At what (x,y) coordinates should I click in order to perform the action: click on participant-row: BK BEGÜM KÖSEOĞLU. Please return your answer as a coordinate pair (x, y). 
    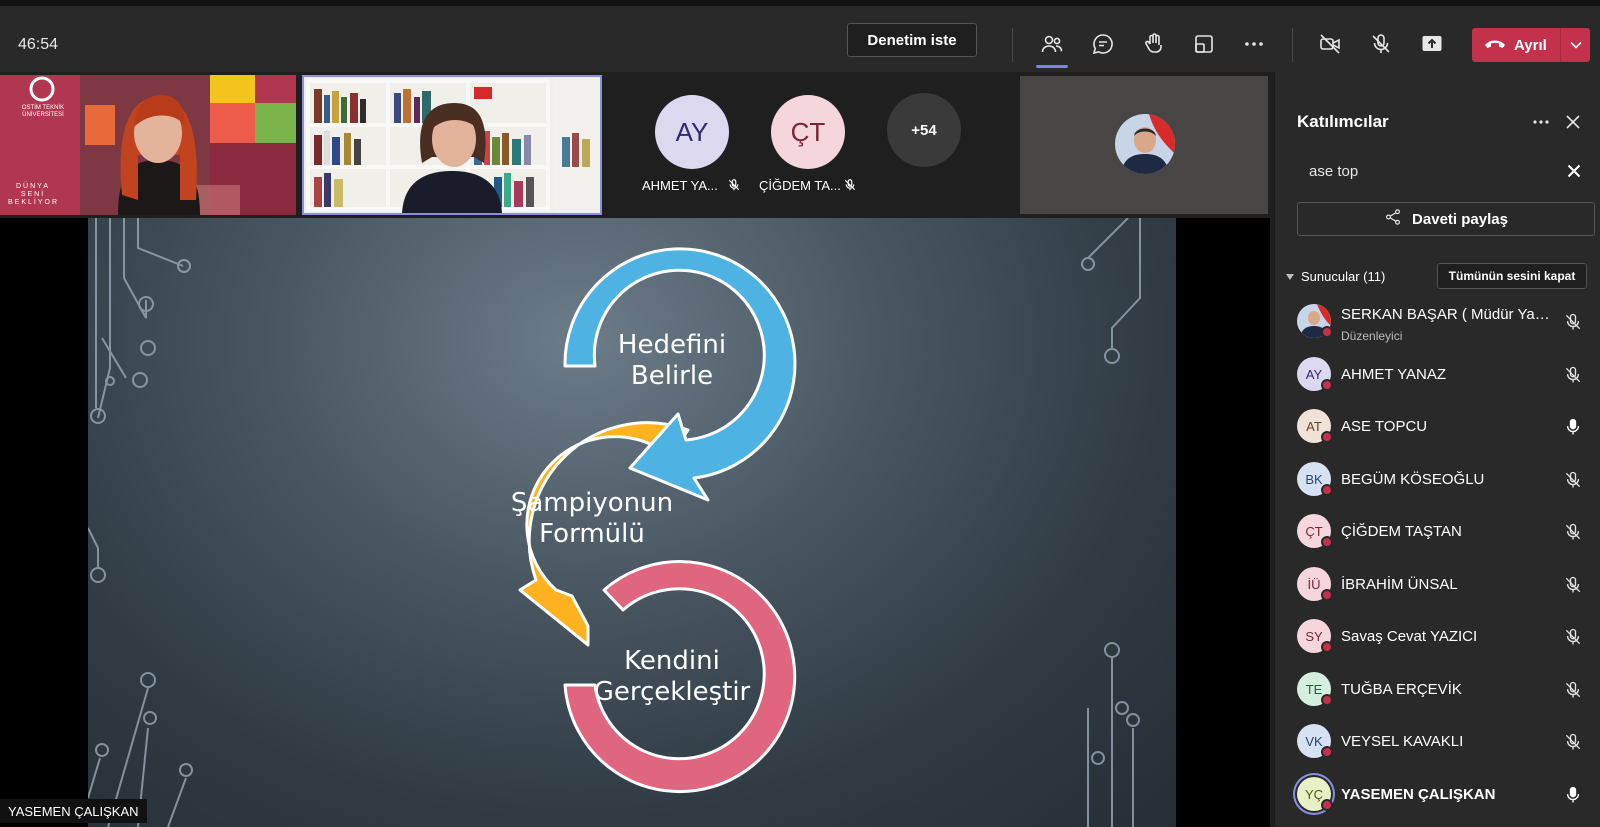
    Looking at the image, I should click on (1437, 480).